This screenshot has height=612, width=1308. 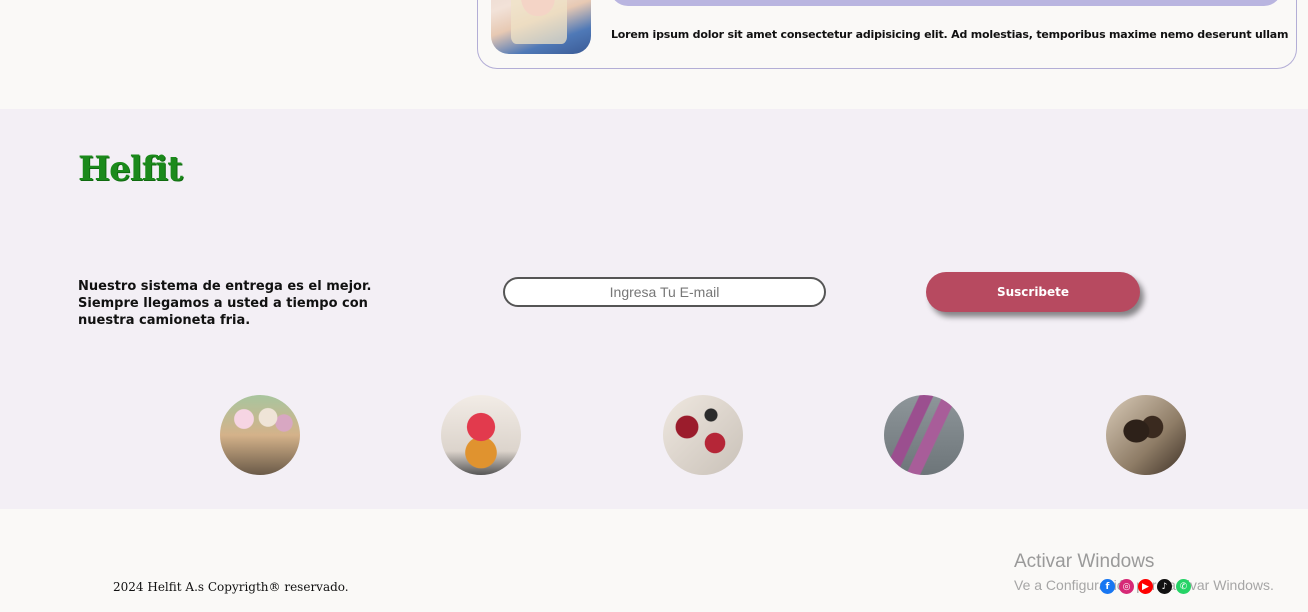 What do you see at coordinates (260, 435) in the screenshot?
I see `ice-cream-cones-photo` at bounding box center [260, 435].